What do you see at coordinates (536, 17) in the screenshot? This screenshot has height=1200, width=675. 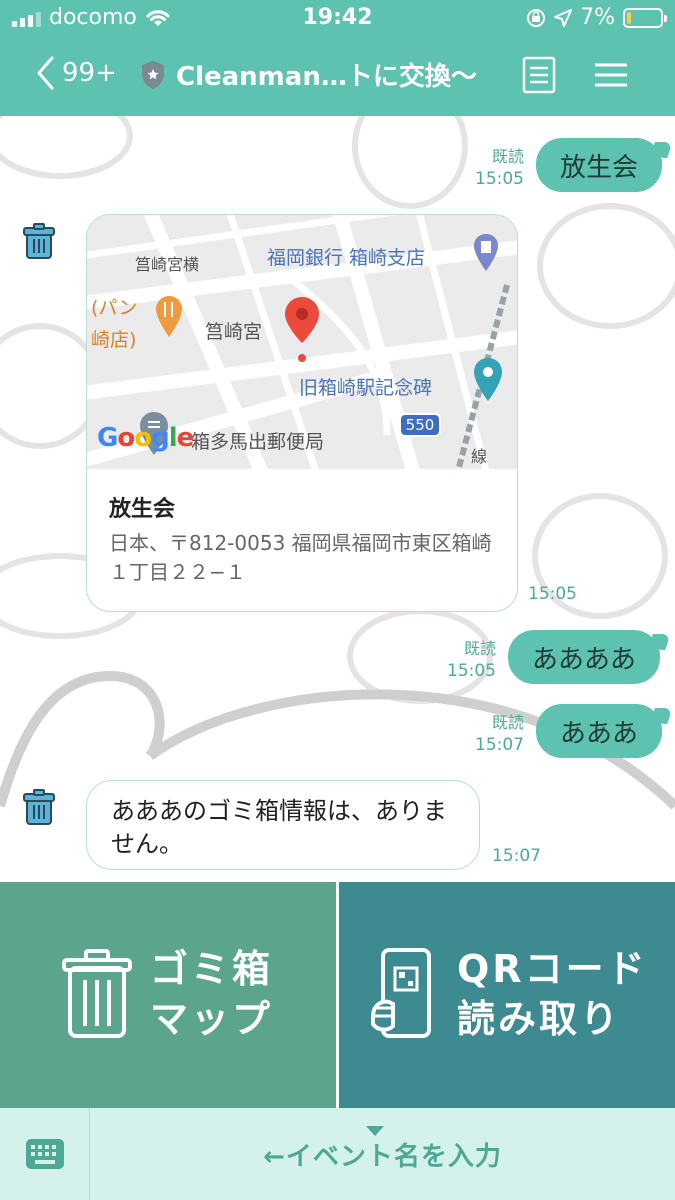 I see `rotation-lock-icon` at bounding box center [536, 17].